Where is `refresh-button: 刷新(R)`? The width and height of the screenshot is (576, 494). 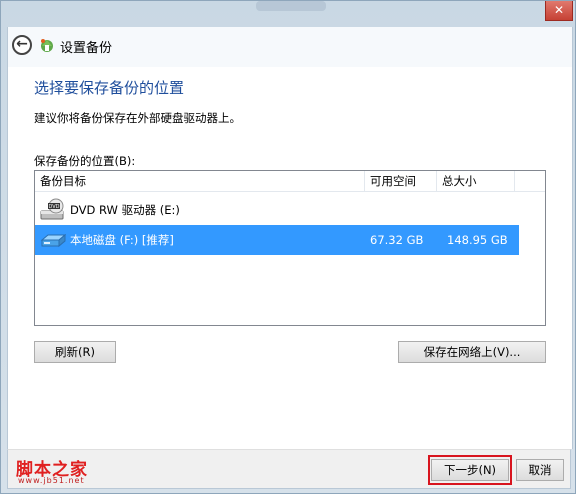 refresh-button: 刷新(R) is located at coordinates (75, 352).